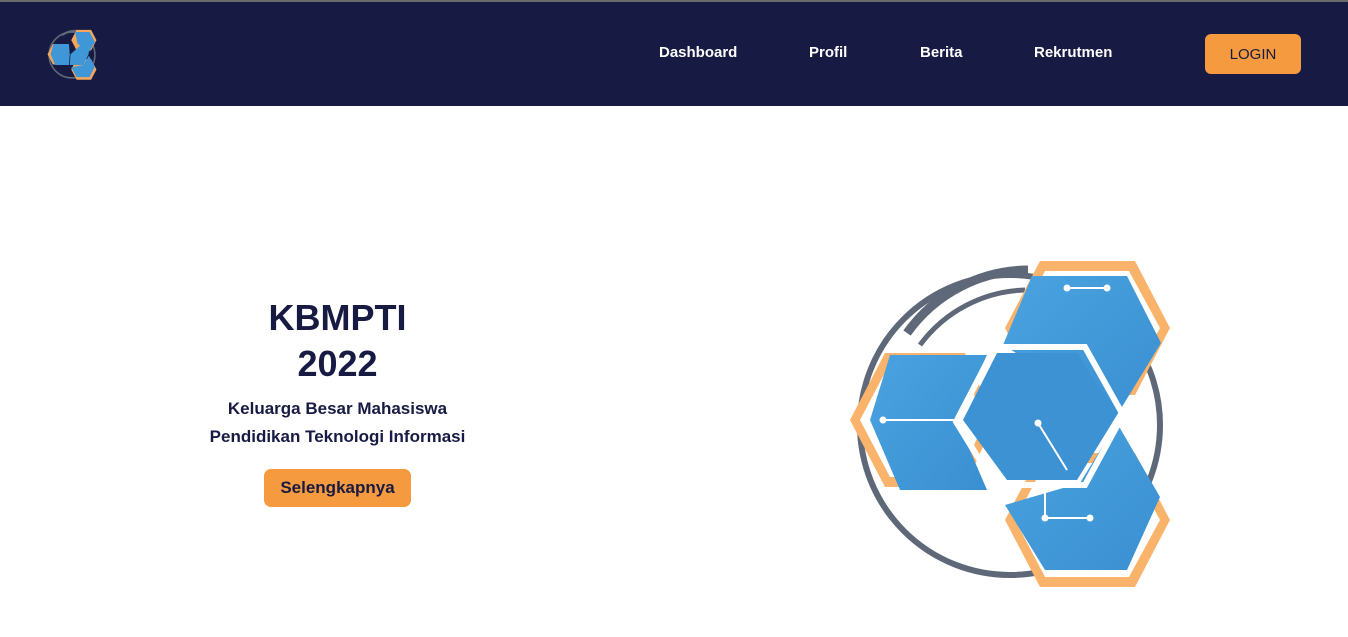 The height and width of the screenshot is (637, 1348). What do you see at coordinates (337, 363) in the screenshot?
I see `hero-title-line2: 2022` at bounding box center [337, 363].